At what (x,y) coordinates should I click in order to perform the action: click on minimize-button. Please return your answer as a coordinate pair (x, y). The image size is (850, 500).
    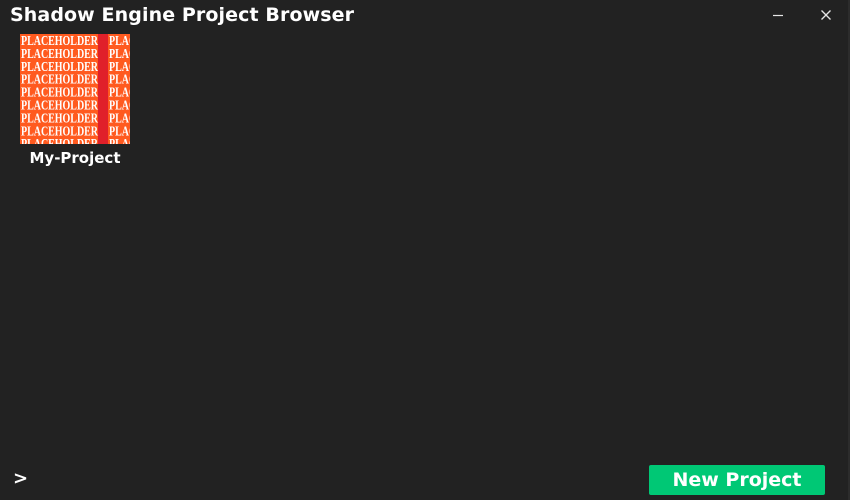
    Looking at the image, I should click on (778, 15).